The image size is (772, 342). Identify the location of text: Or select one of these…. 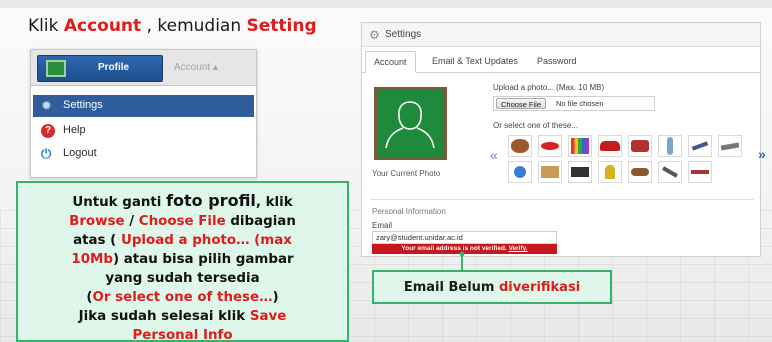
(182, 297).